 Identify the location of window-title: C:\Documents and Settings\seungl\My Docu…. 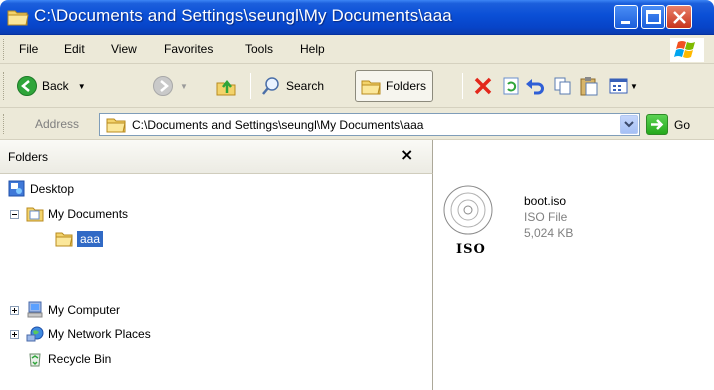
(243, 15).